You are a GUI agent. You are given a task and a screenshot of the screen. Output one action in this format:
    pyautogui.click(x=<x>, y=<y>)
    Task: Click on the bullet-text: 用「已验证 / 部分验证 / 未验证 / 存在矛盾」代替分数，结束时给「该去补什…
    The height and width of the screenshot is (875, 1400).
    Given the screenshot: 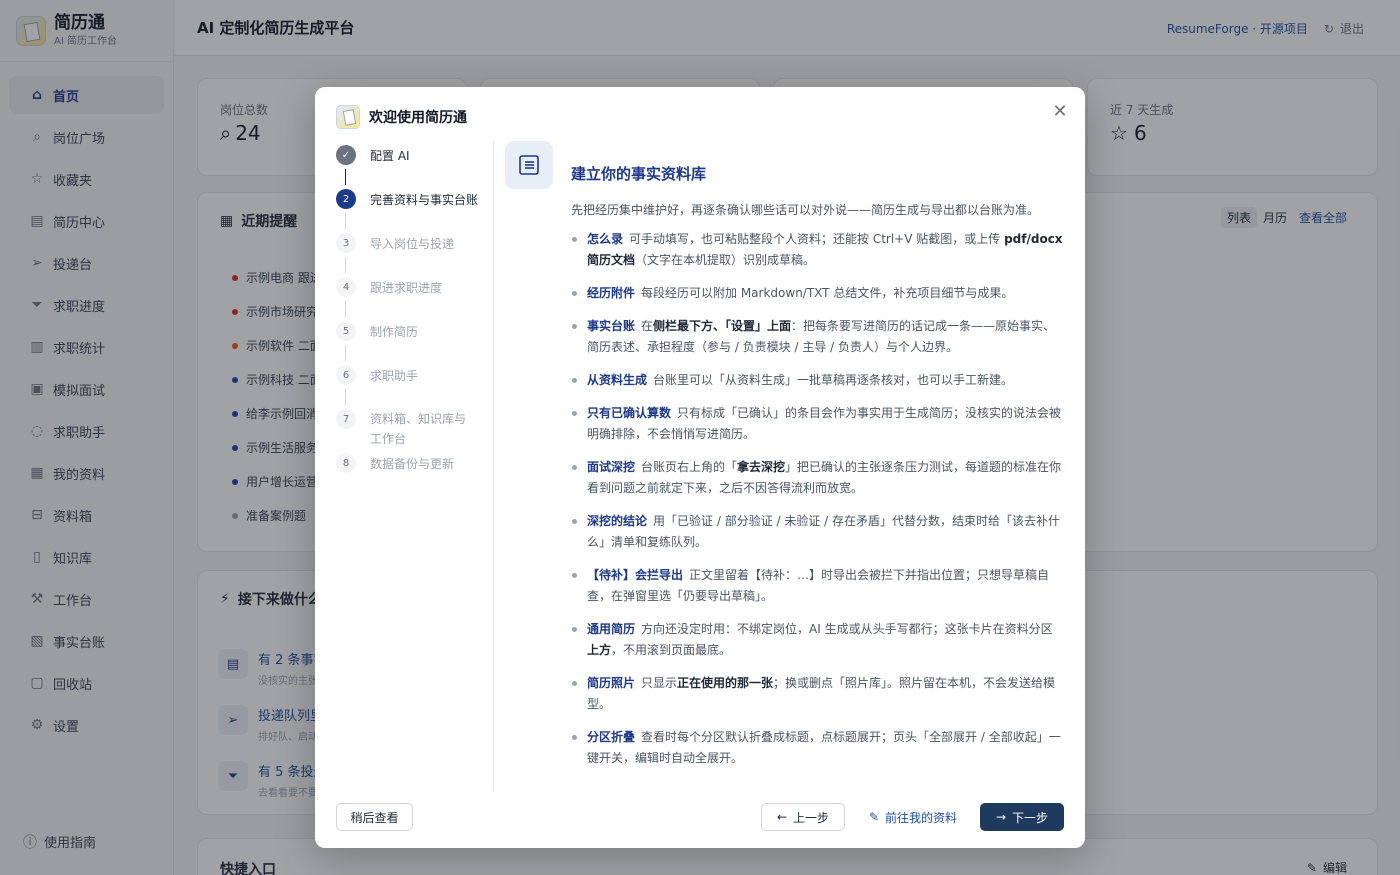 What is the action you would take?
    pyautogui.click(x=824, y=531)
    